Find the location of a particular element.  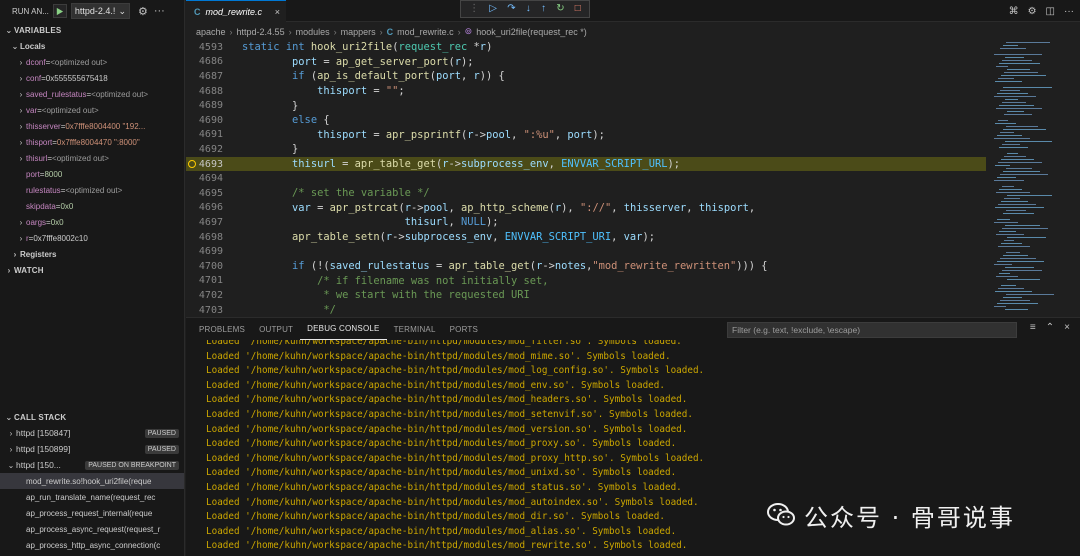

breadcrumb-item: apache is located at coordinates (211, 32).